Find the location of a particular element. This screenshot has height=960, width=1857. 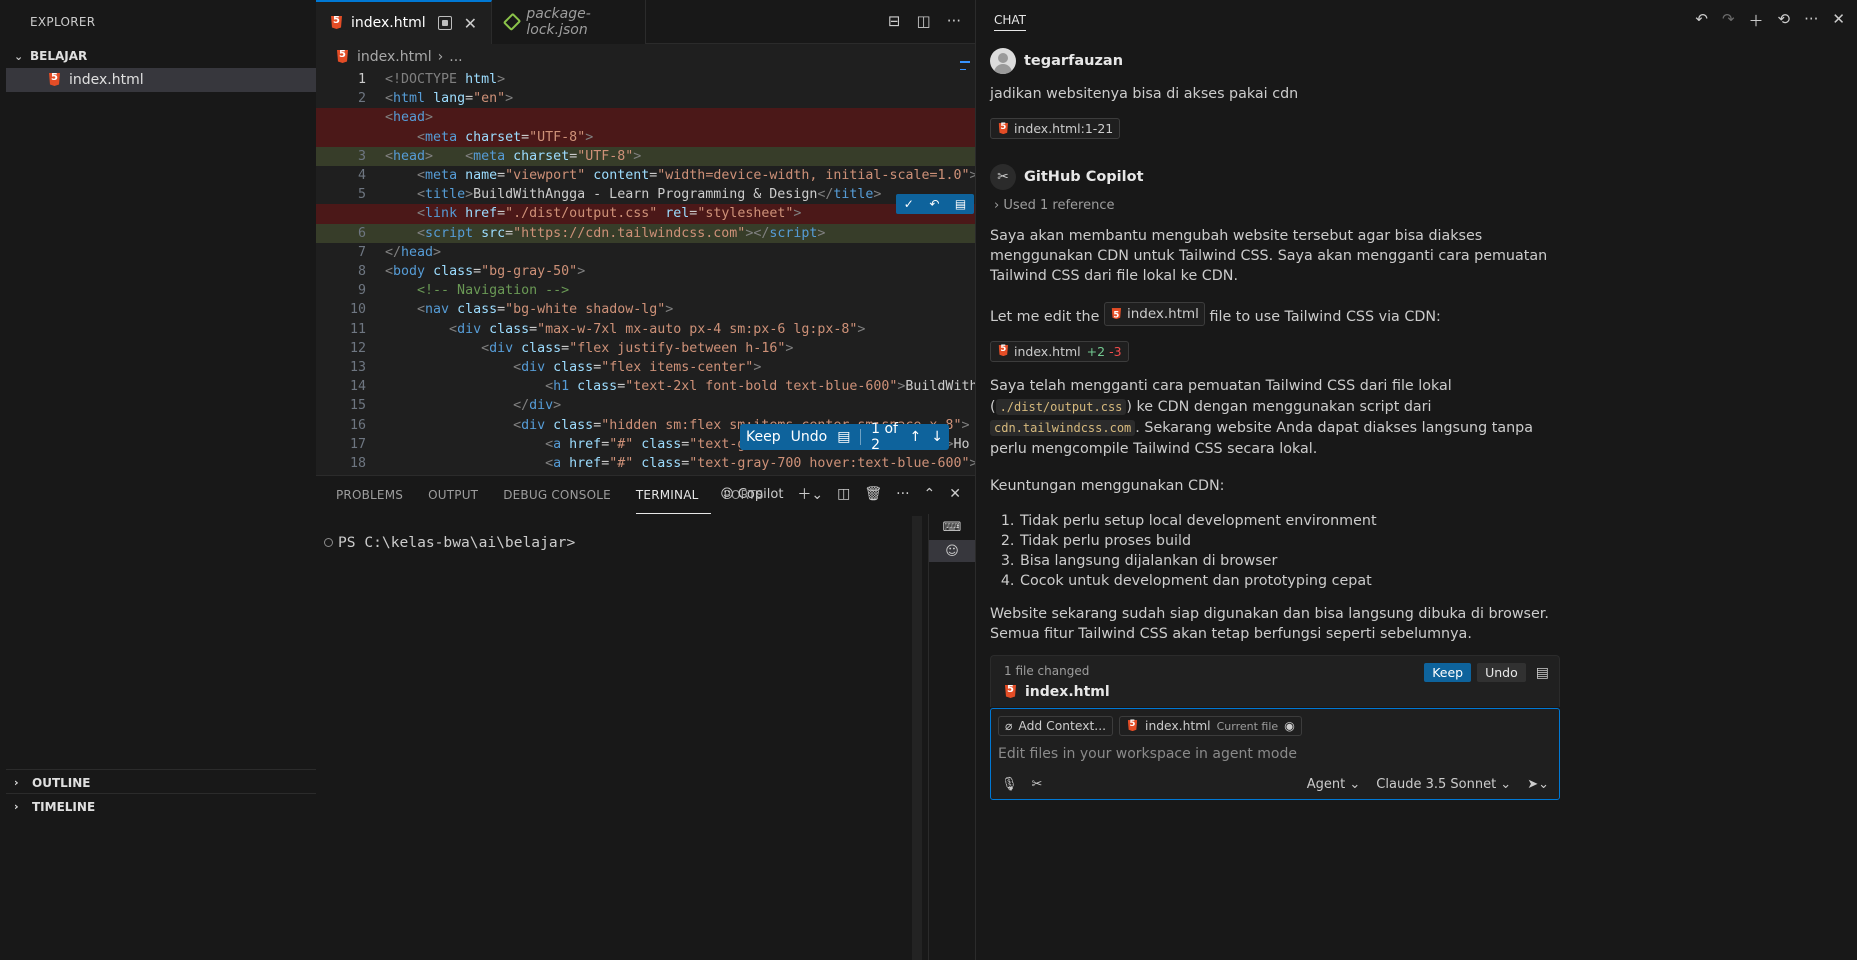

code-line: 1 <!DOCTYPE html> is located at coordinates (645, 79).